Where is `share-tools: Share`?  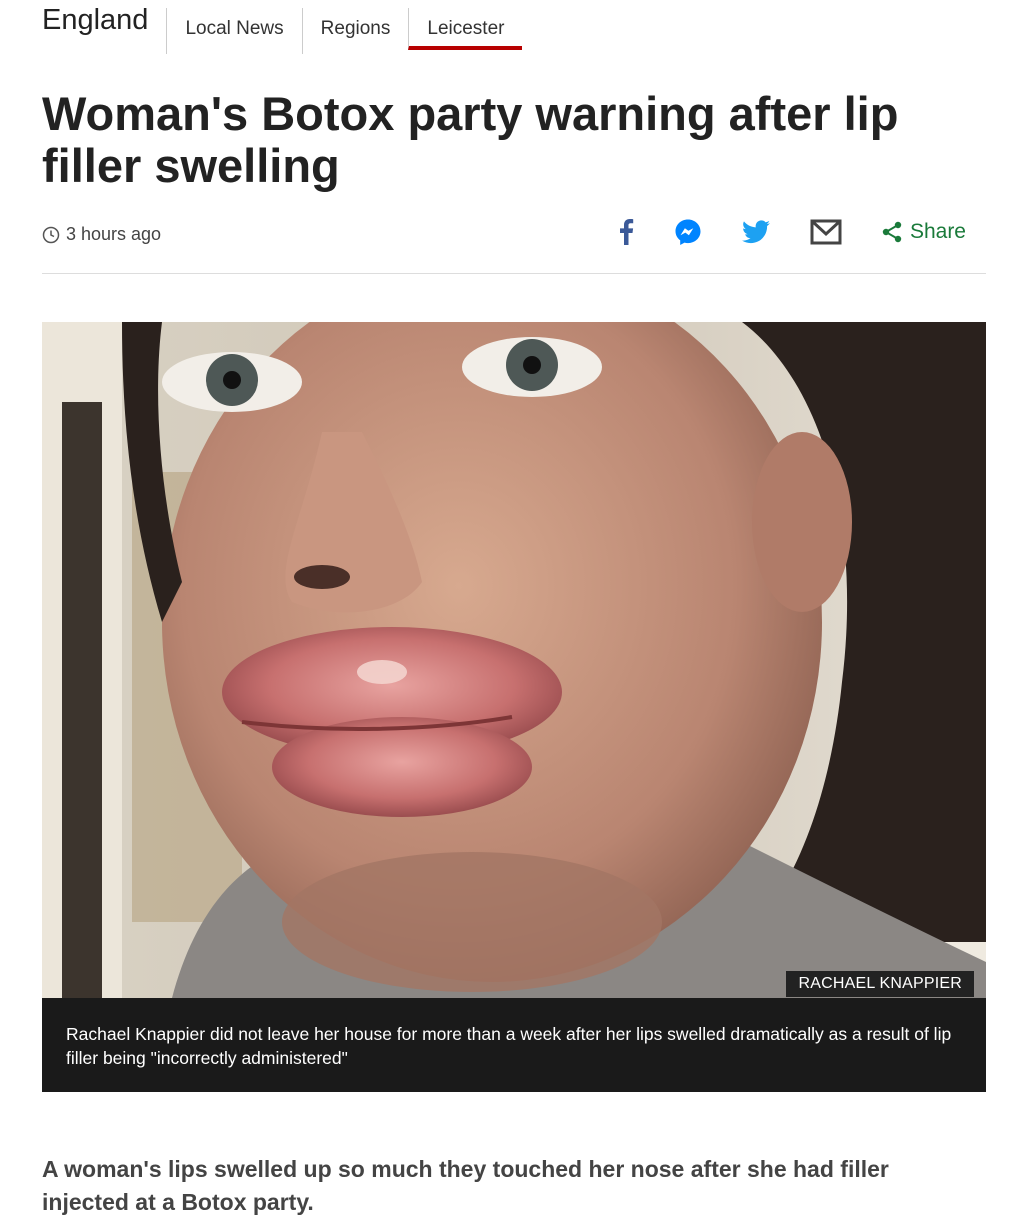 share-tools: Share is located at coordinates (772, 232).